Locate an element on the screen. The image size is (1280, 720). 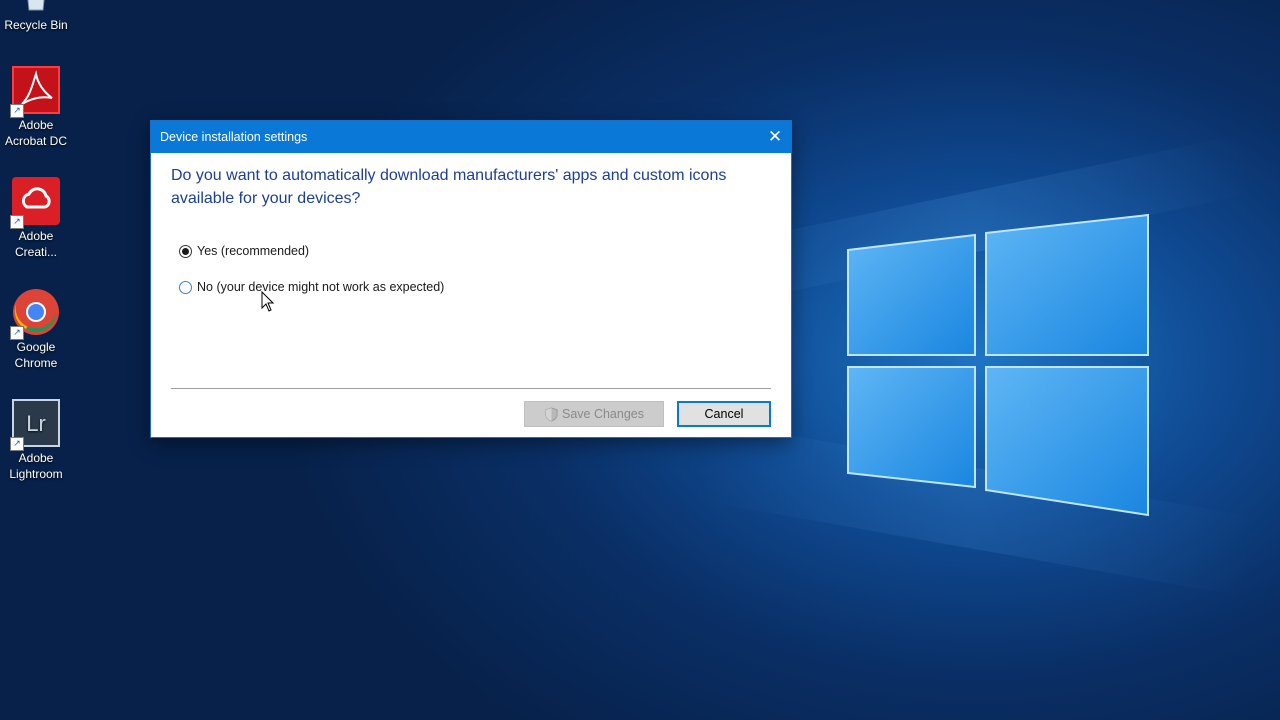
desktop-icon-label: Google is located at coordinates (36, 347).